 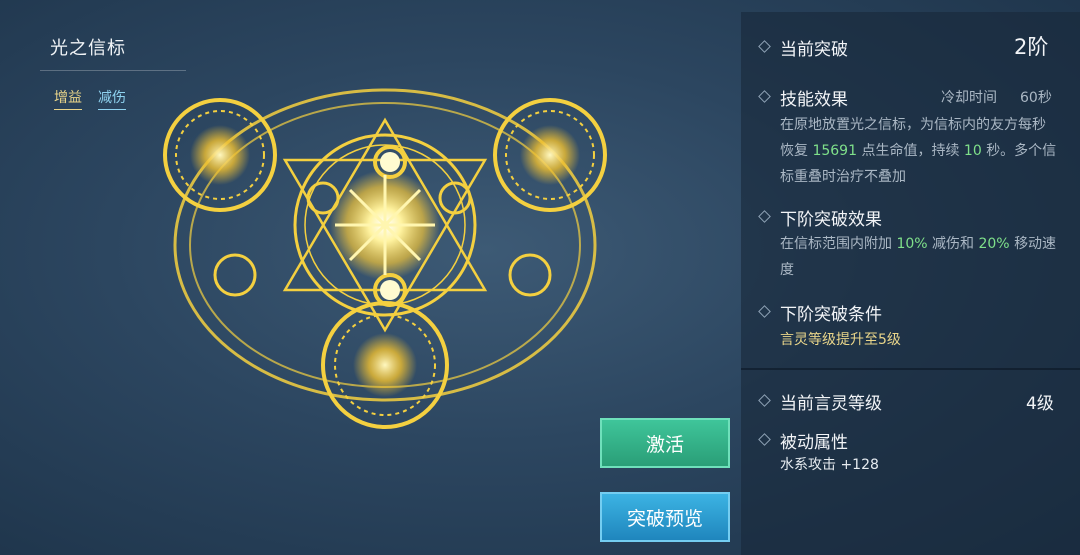 I want to click on move-speed-value: 20%, so click(x=994, y=244).